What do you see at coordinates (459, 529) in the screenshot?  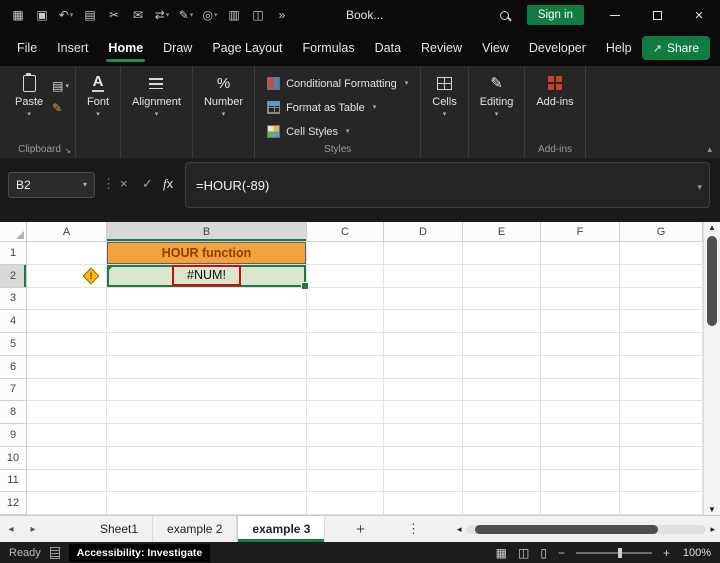 I see `scroll-left-icon: ◂` at bounding box center [459, 529].